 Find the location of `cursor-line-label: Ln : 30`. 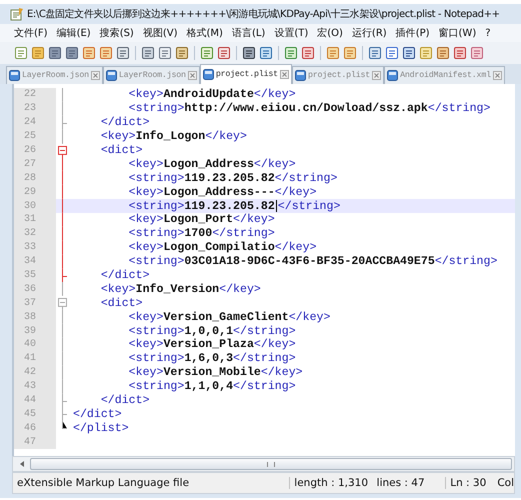

cursor-line-label: Ln : 30 is located at coordinates (468, 483).